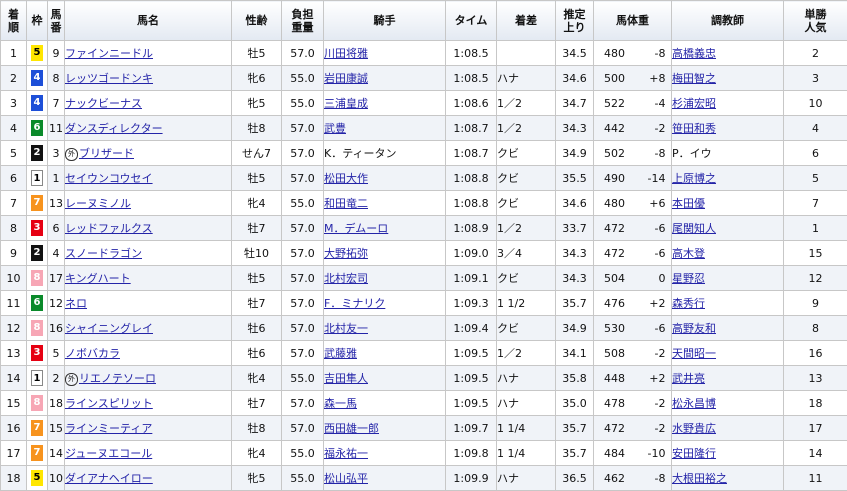 The height and width of the screenshot is (491, 847). I want to click on horse-name-link: ネロ, so click(76, 303).